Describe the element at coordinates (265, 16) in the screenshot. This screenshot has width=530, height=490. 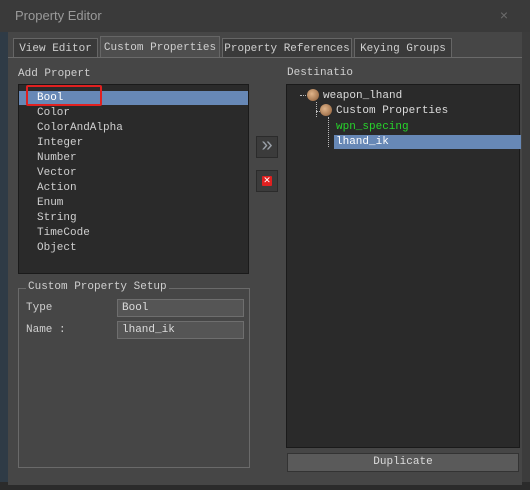
I see `title-bar: Property Editor ×` at that location.